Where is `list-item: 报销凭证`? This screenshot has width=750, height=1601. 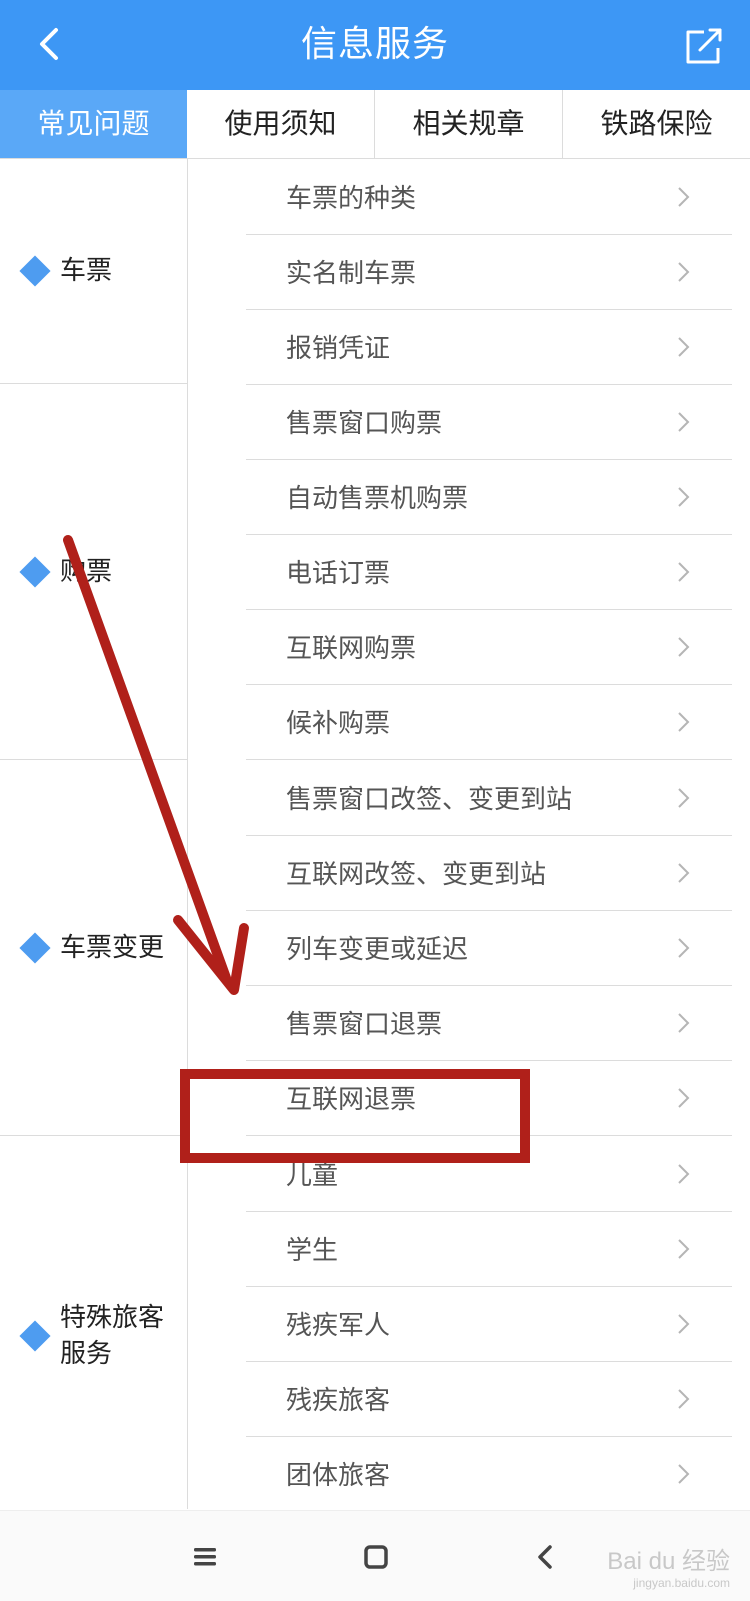 list-item: 报销凭证 is located at coordinates (489, 347).